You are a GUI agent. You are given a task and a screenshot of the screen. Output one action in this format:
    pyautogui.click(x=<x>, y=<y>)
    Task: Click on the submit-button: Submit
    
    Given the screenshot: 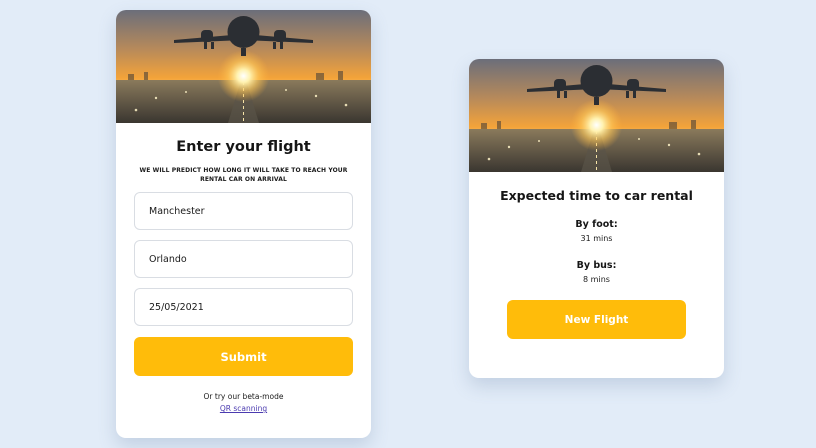 What is the action you would take?
    pyautogui.click(x=243, y=356)
    